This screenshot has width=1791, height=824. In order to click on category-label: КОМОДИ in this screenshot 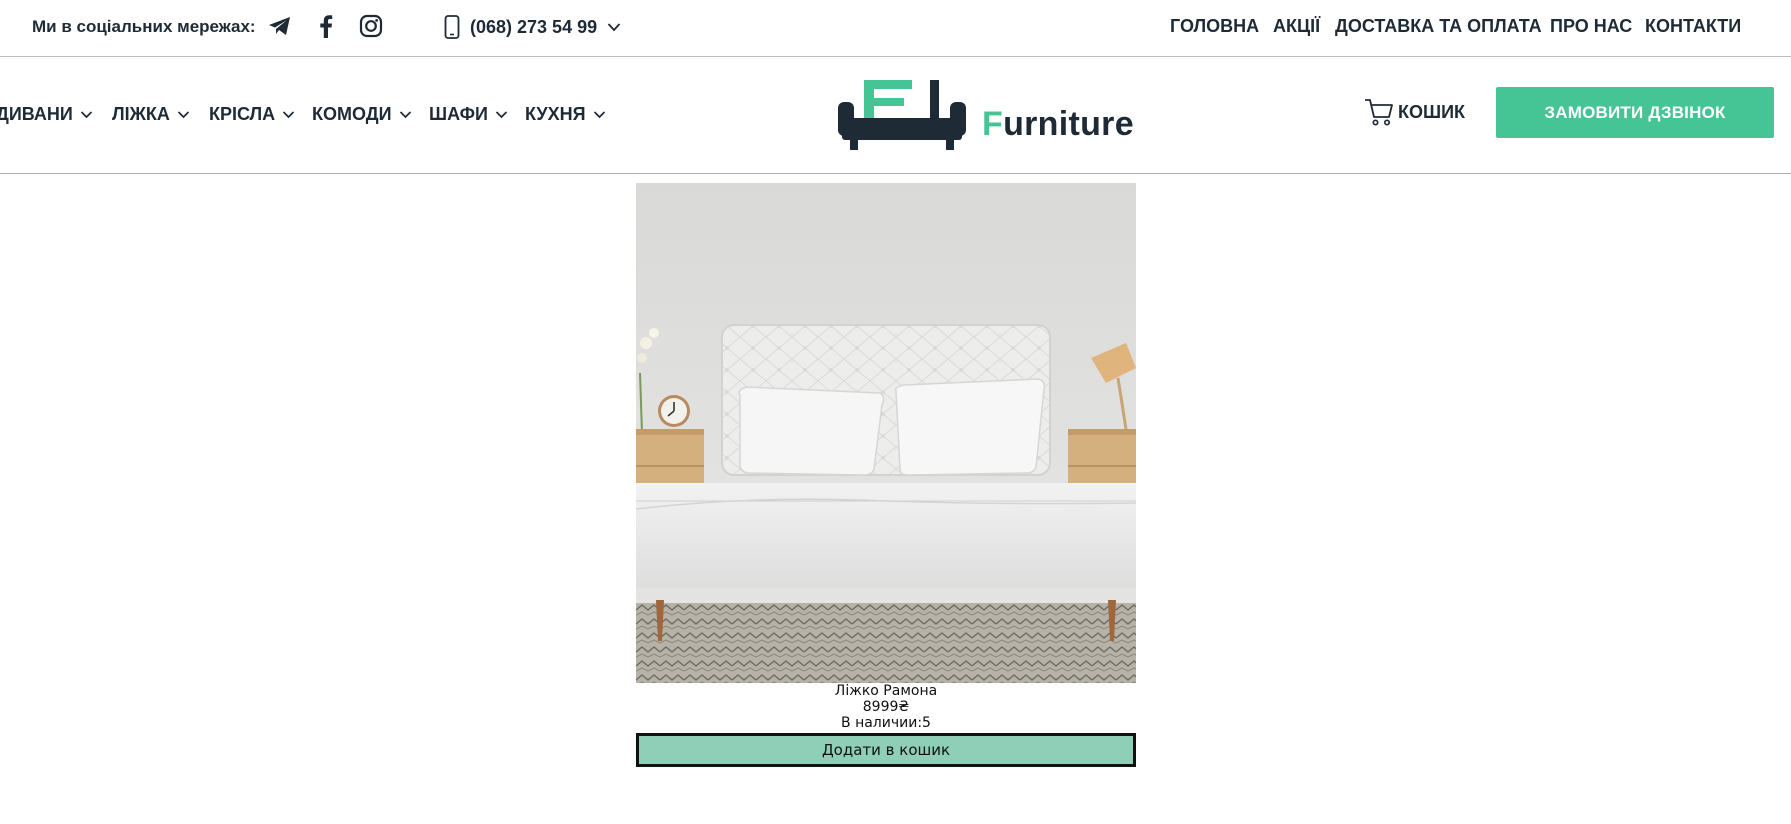, I will do `click(352, 113)`.